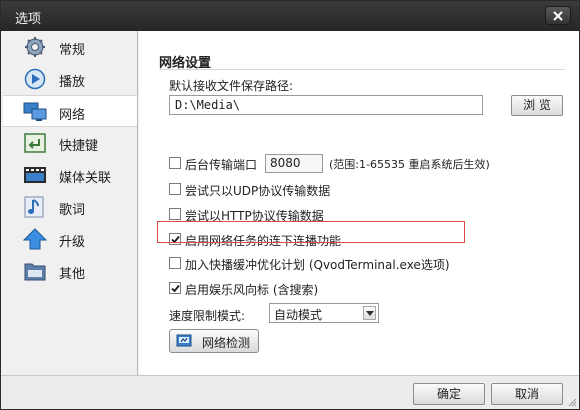  What do you see at coordinates (35, 143) in the screenshot?
I see `keyboard-icon` at bounding box center [35, 143].